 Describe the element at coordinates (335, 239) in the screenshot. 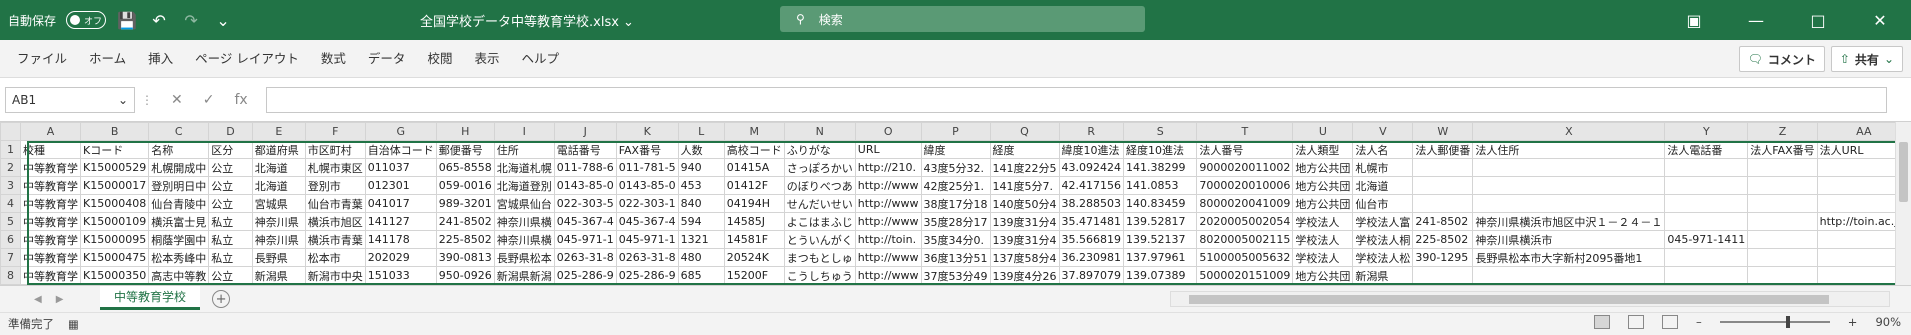

I see `cell: 横浜市青葉` at that location.